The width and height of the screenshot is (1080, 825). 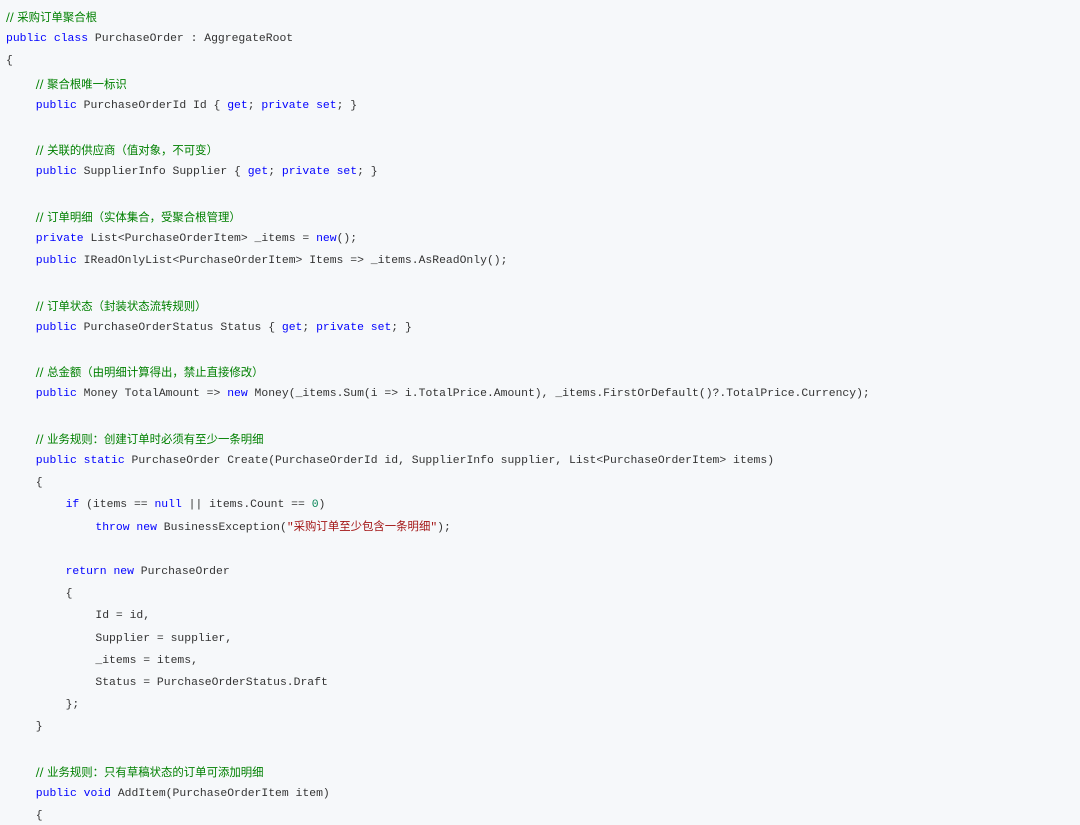 I want to click on code-line: // 关联的供应商（值对象，不可变）, so click(x=127, y=150).